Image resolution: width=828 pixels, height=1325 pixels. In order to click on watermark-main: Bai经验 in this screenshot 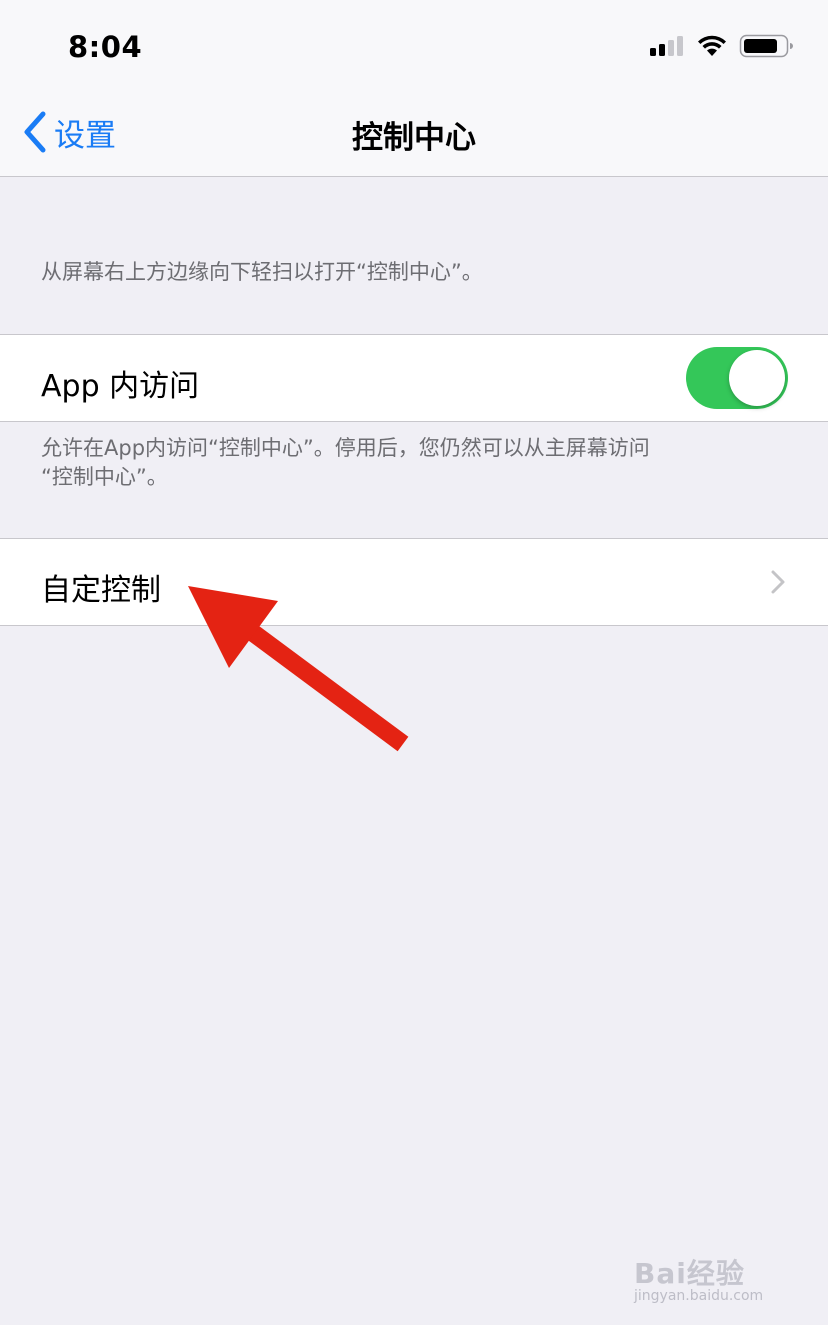, I will do `click(689, 1273)`.